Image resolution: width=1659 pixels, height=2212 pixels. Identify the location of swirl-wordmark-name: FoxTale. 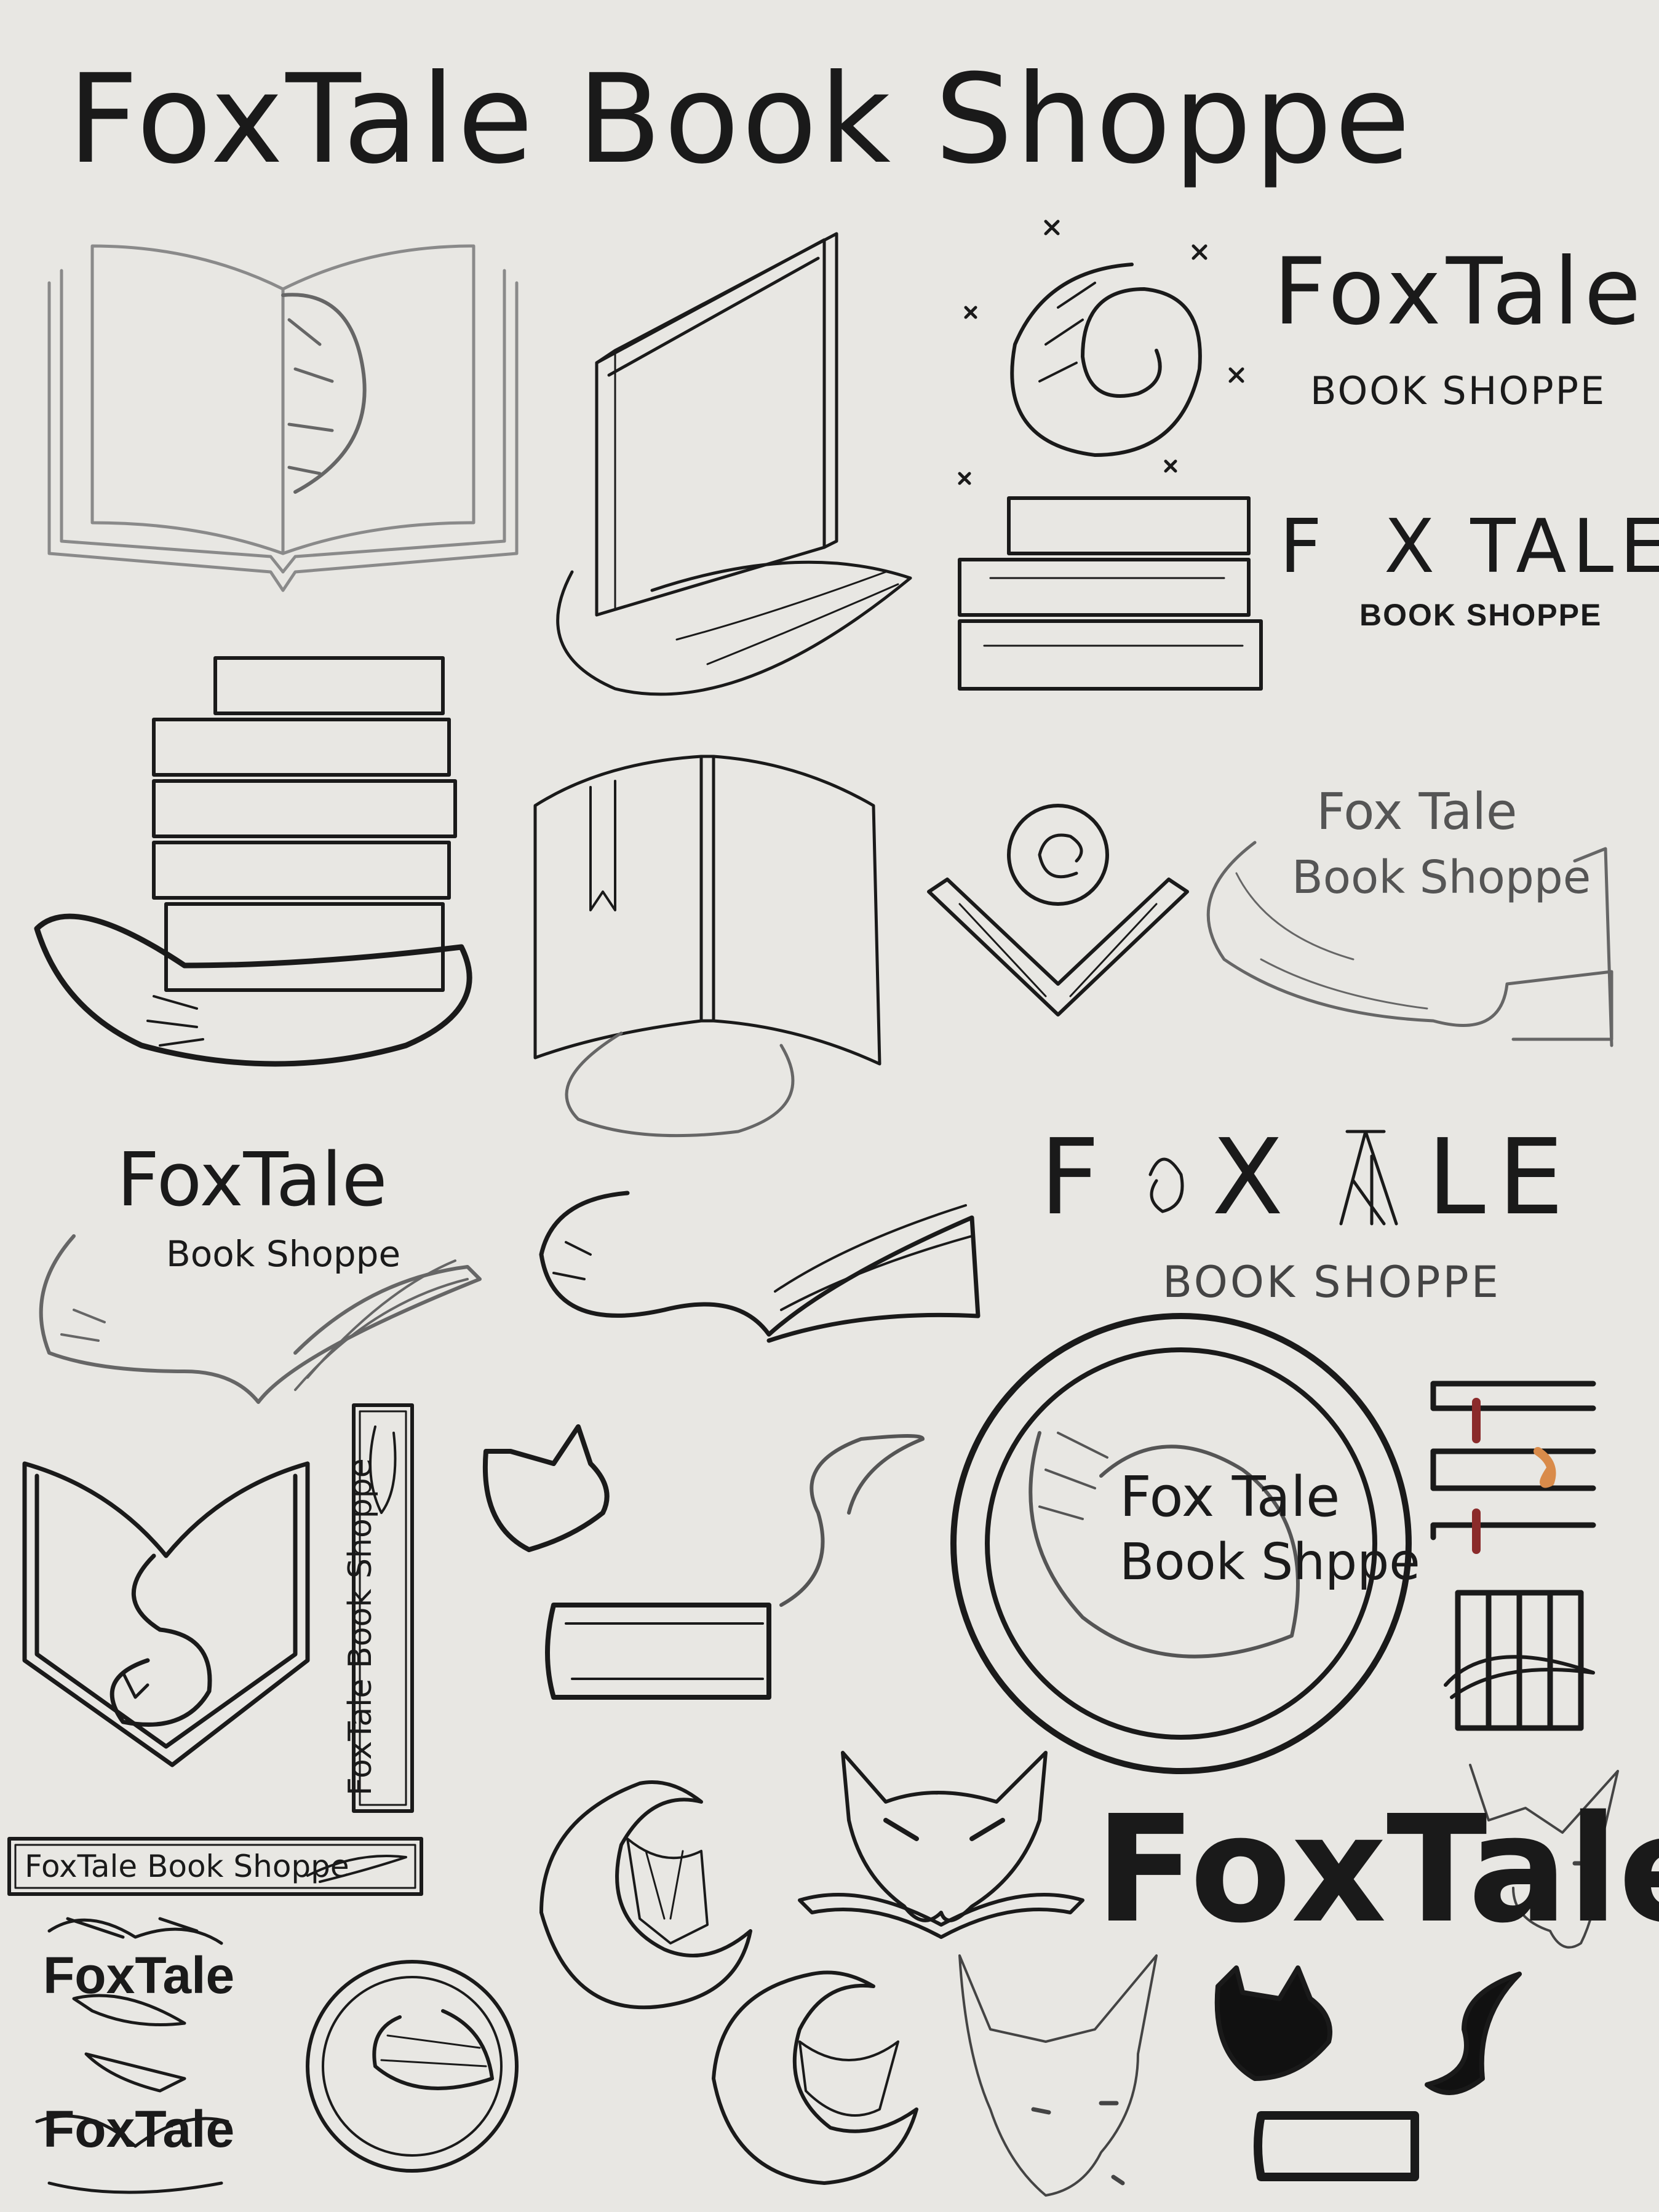
(1459, 292).